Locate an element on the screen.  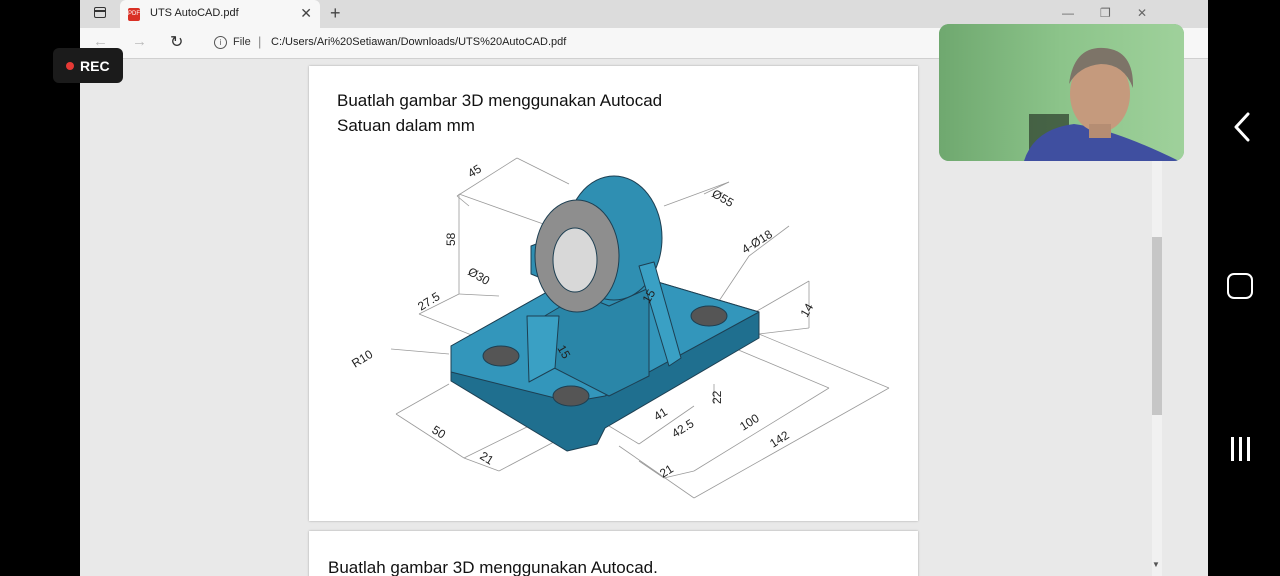
dim-4-dia18: 4-Ø18 is located at coordinates (757, 242).